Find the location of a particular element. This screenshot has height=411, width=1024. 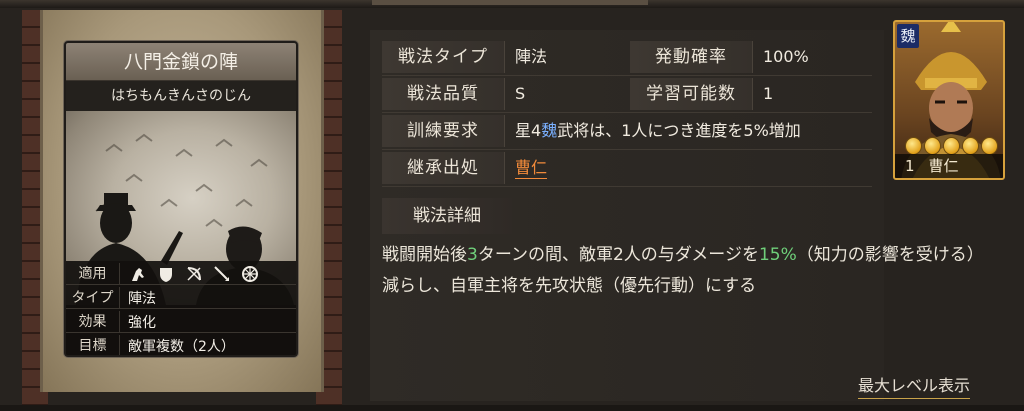

info-value: 星4魏武将は、1人につき進度を5%増加 is located at coordinates (652, 131).